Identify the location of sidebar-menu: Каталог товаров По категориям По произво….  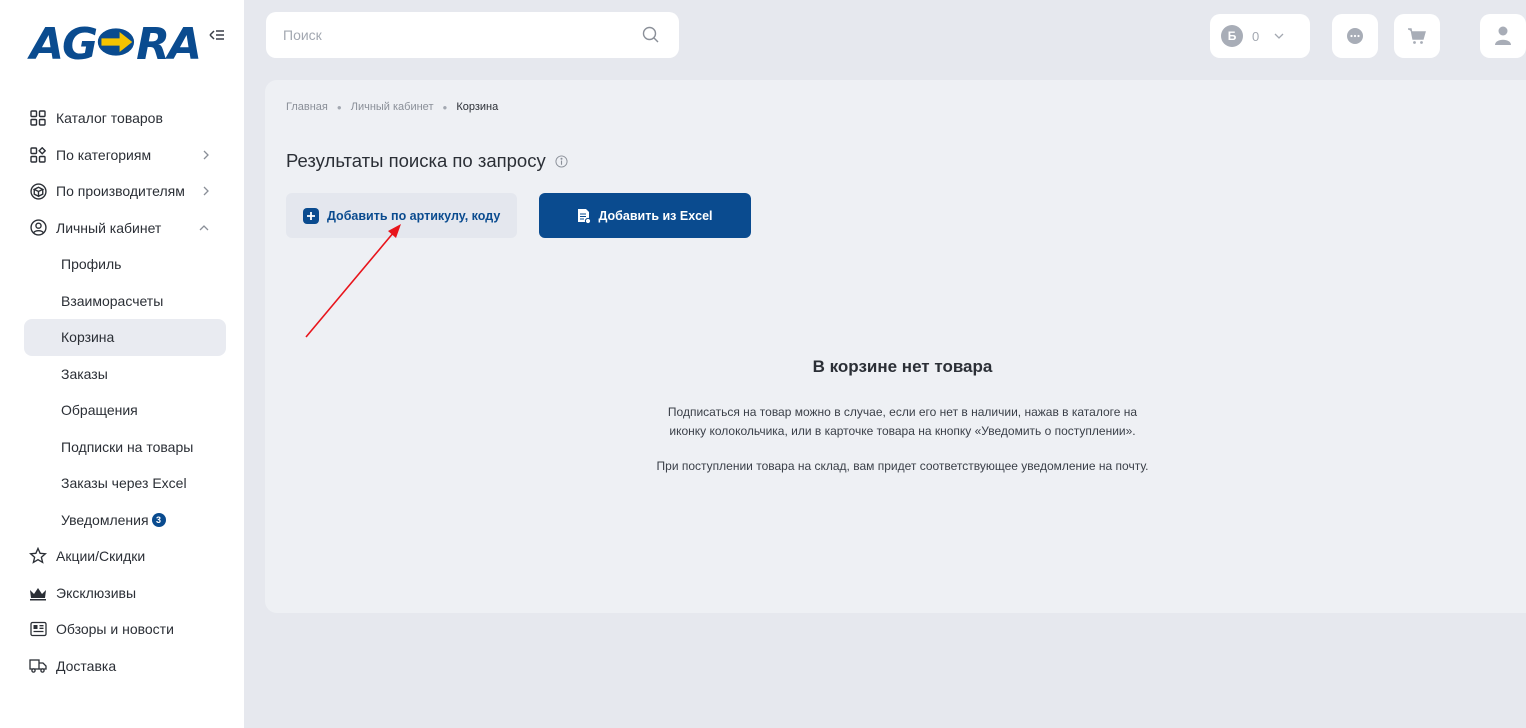
(125, 392).